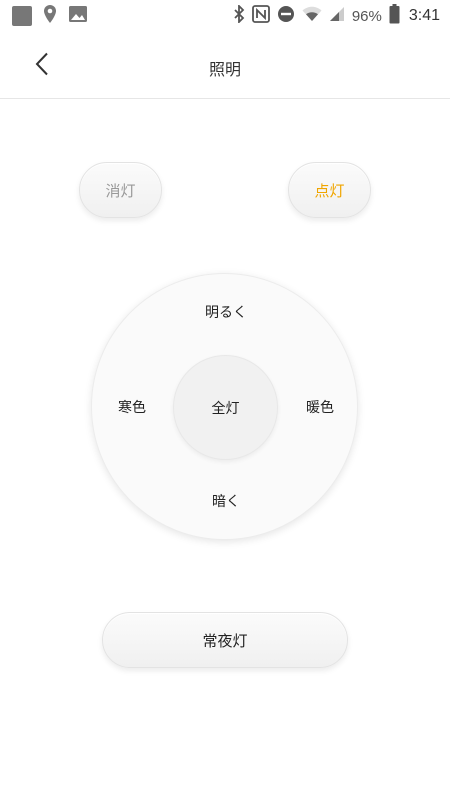  Describe the element at coordinates (286, 16) in the screenshot. I see `do-not-disturb-icon` at that location.